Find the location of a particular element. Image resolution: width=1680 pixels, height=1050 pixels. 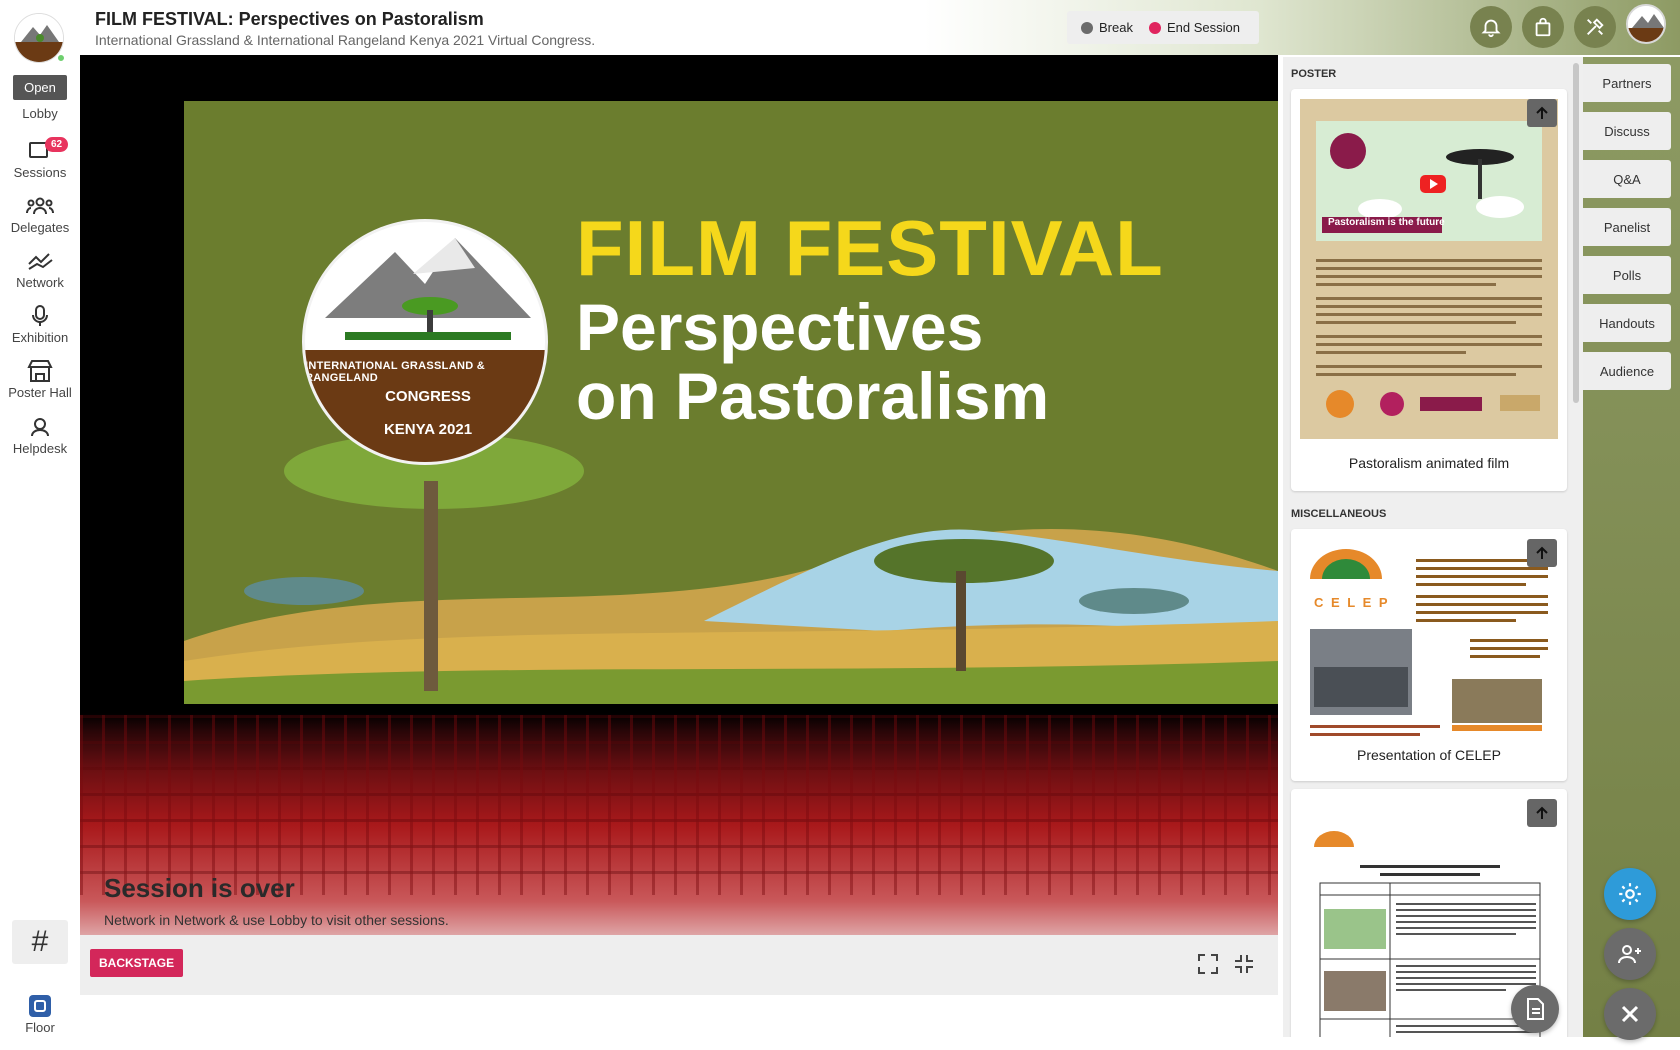

helpdesk-icon is located at coordinates (40, 427).